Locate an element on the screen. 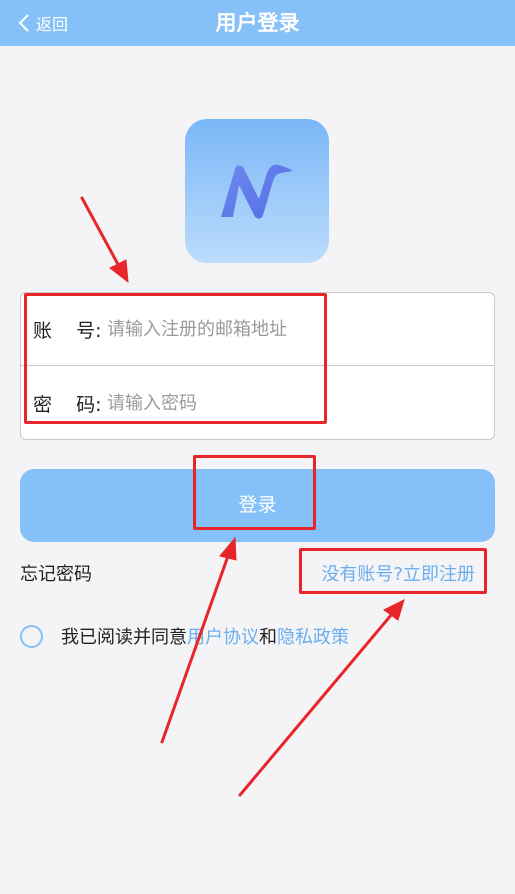  top-bar: 返回 用户登录 is located at coordinates (257, 23).